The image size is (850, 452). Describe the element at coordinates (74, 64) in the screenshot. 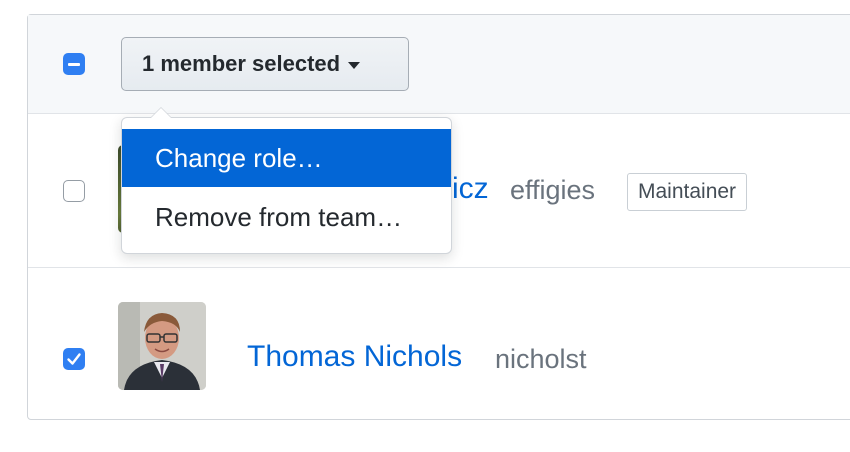

I see `select-all-checkbox` at that location.